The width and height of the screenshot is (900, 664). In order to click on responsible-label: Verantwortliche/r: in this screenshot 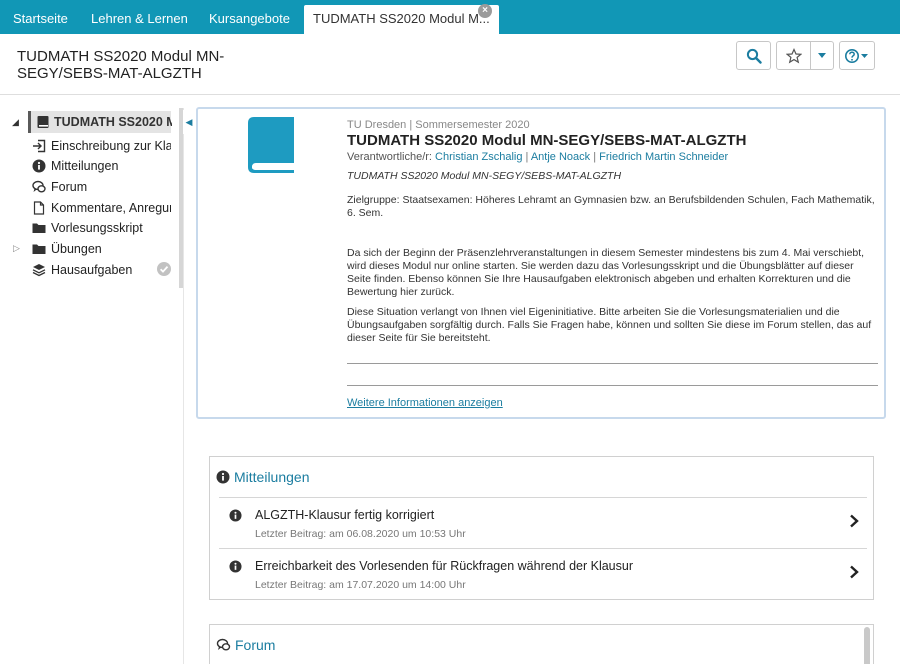, I will do `click(389, 157)`.